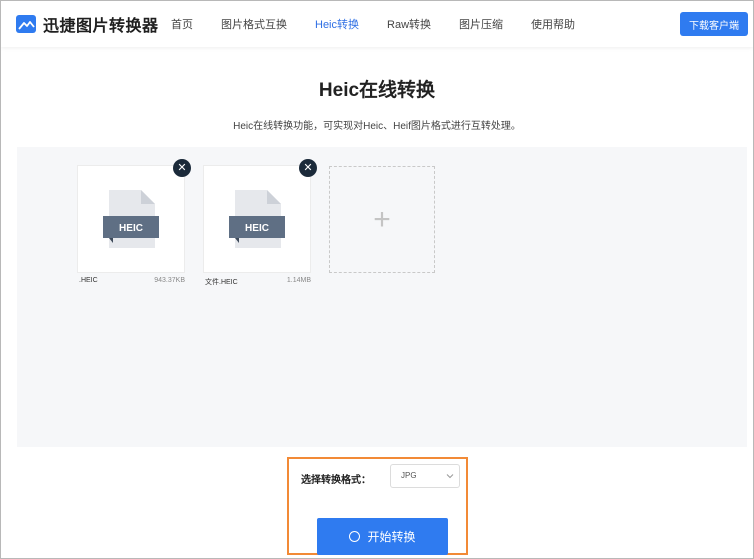 The height and width of the screenshot is (559, 754). I want to click on chevron-down-icon, so click(450, 476).